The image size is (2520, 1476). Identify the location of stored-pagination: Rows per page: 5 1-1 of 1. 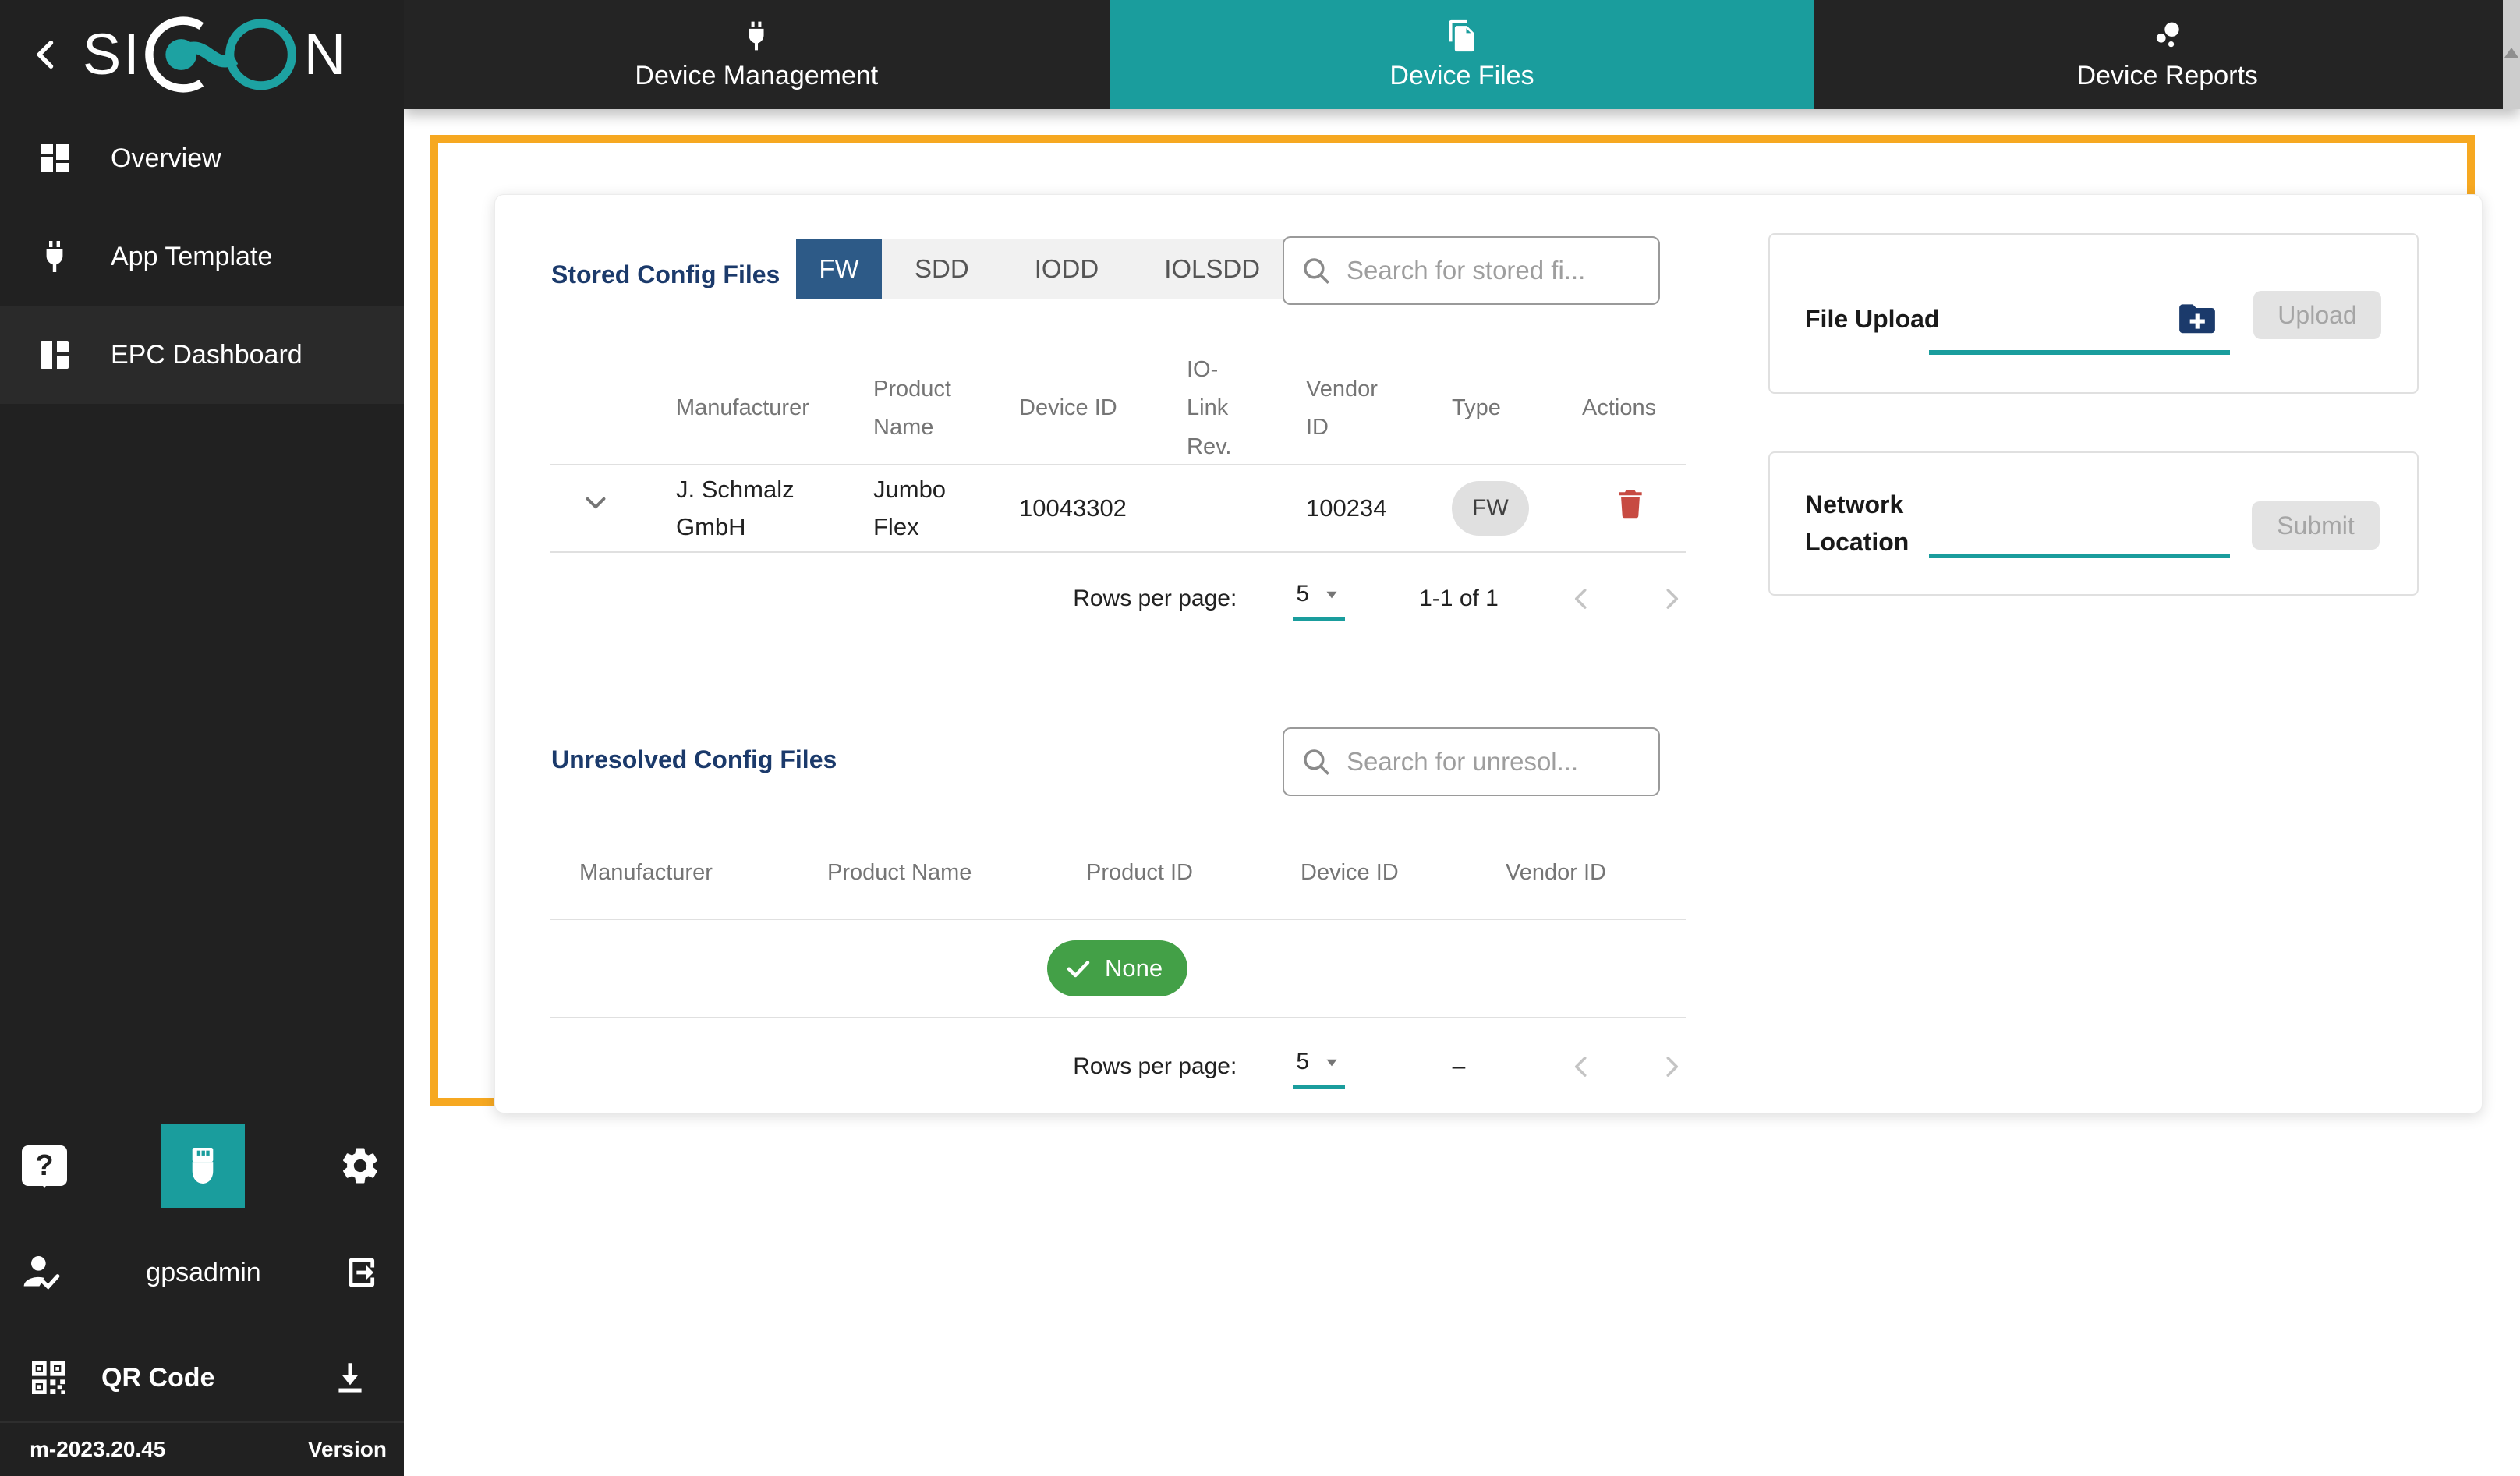
(1118, 599).